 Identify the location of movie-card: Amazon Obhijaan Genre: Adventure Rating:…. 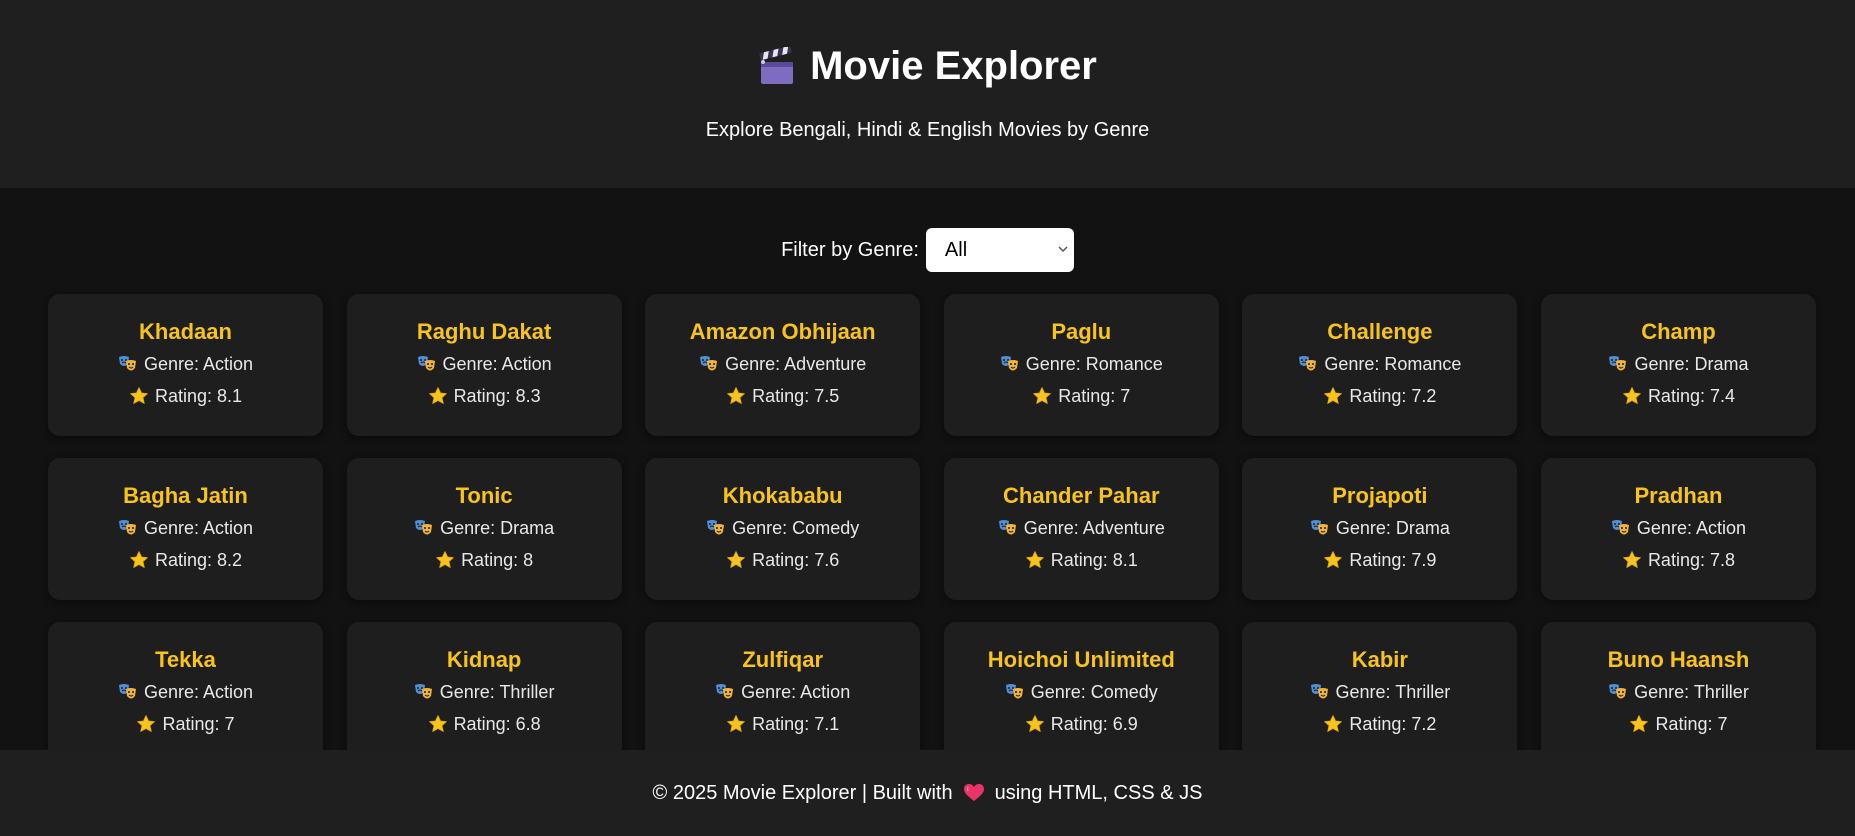
(783, 365).